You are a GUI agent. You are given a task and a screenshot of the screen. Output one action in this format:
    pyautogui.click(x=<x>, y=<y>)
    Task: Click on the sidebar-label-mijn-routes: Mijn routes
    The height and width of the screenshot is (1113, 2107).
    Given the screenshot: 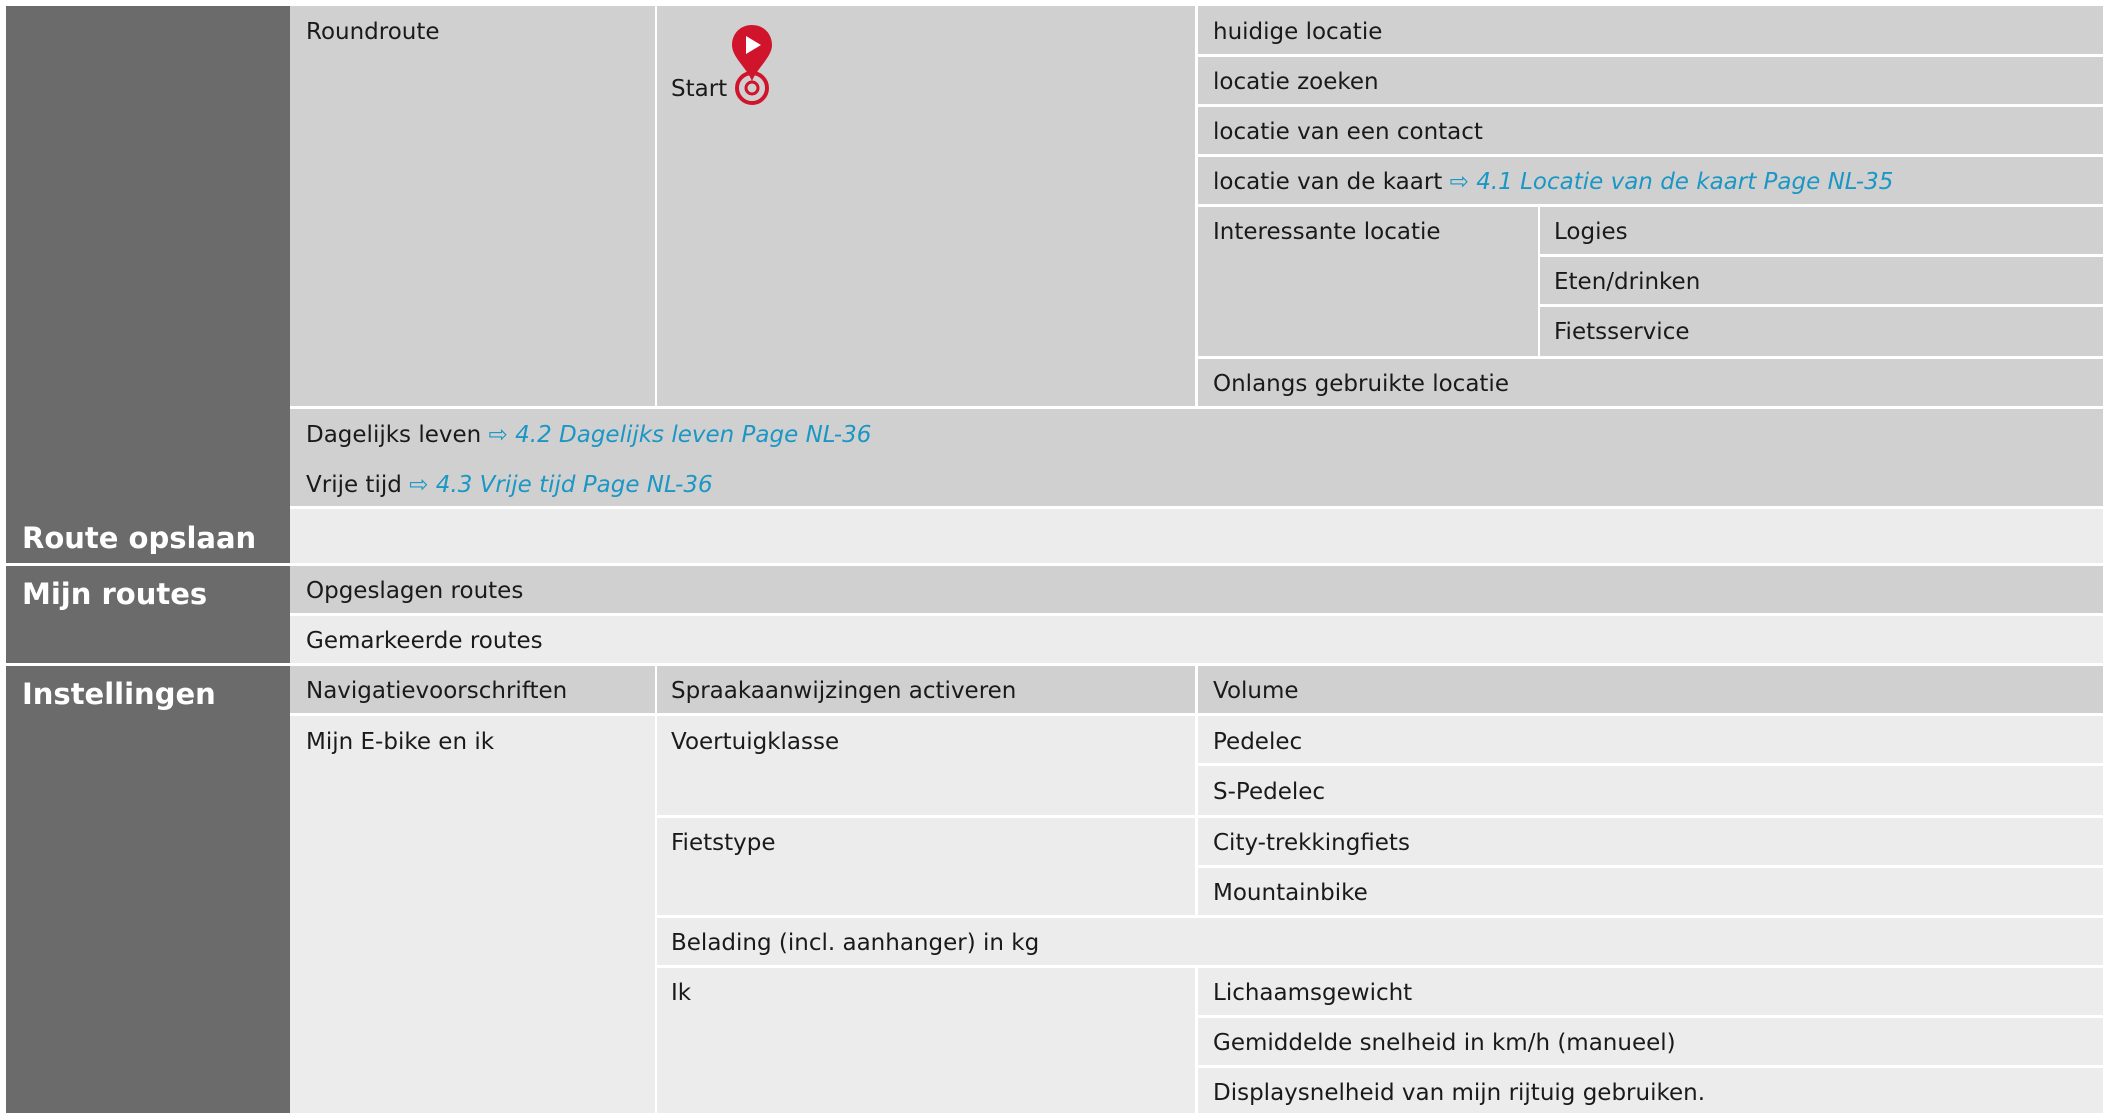 What is the action you would take?
    pyautogui.click(x=115, y=594)
    